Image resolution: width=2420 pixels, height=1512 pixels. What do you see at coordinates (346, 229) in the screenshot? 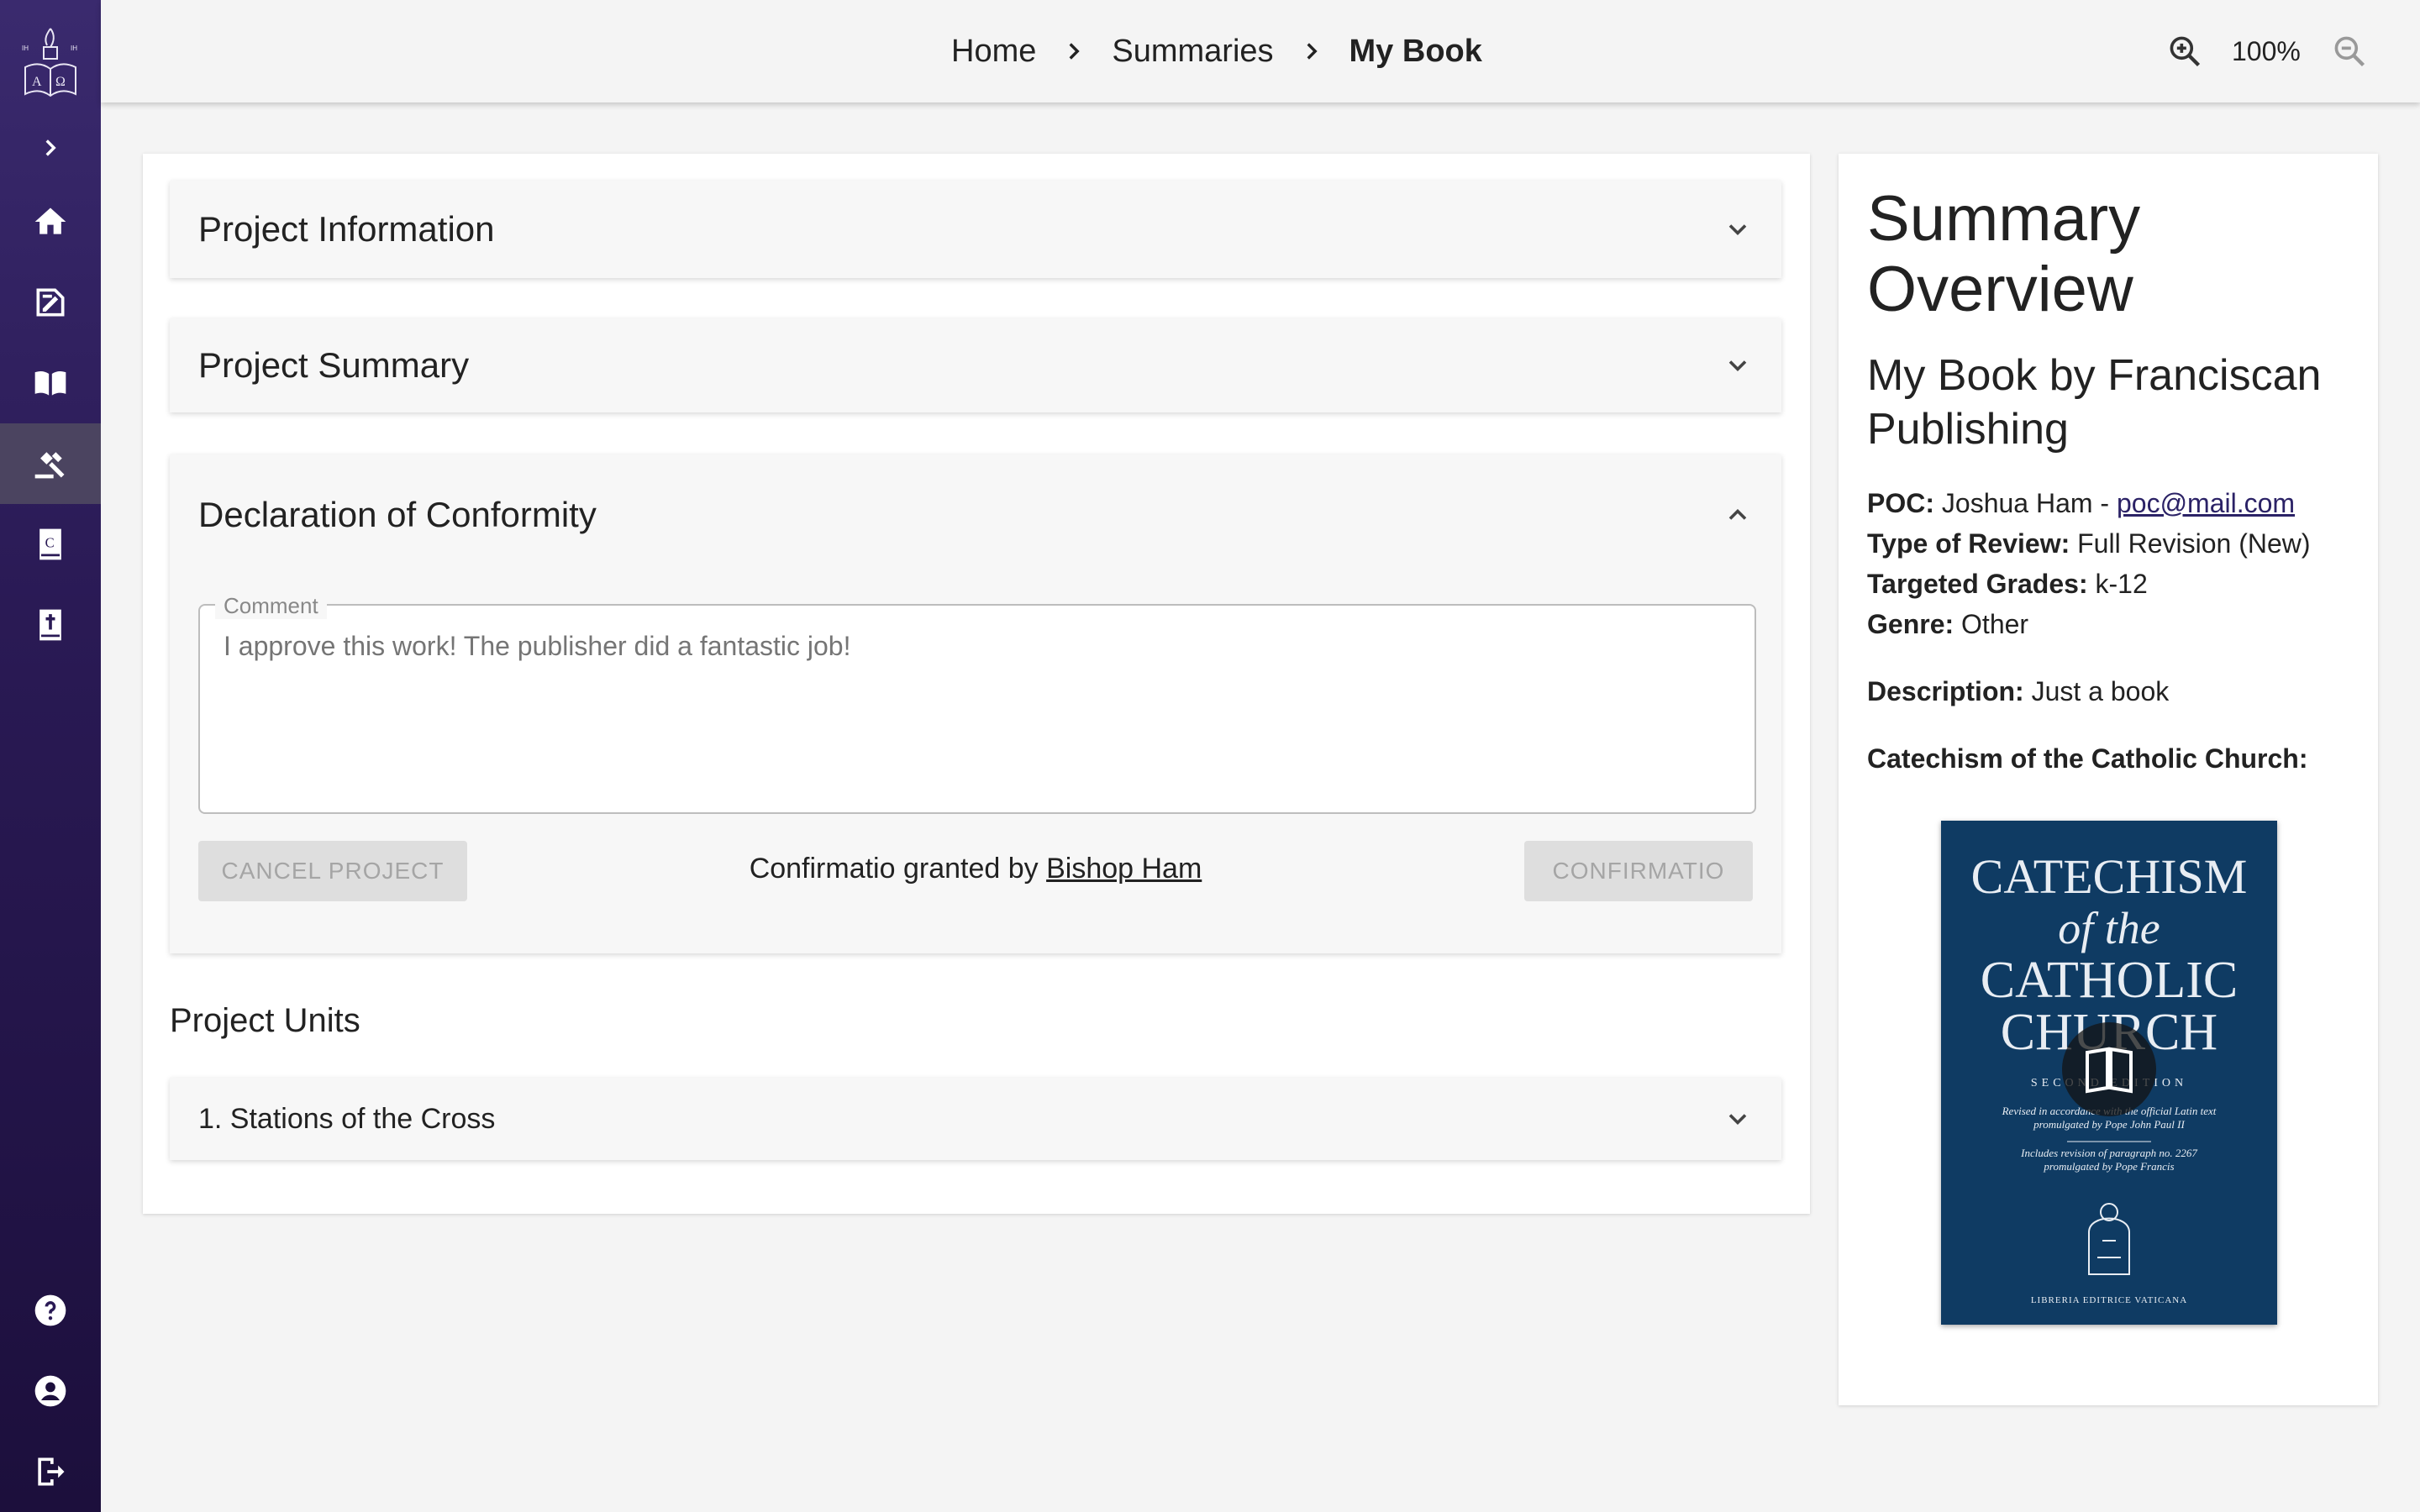
I see `accordion-title: Project Information` at bounding box center [346, 229].